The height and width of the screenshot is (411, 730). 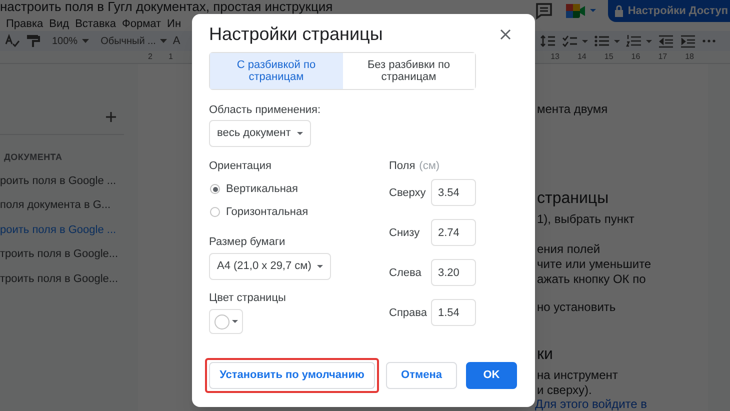 What do you see at coordinates (150, 57) in the screenshot?
I see `ruler-number: 2` at bounding box center [150, 57].